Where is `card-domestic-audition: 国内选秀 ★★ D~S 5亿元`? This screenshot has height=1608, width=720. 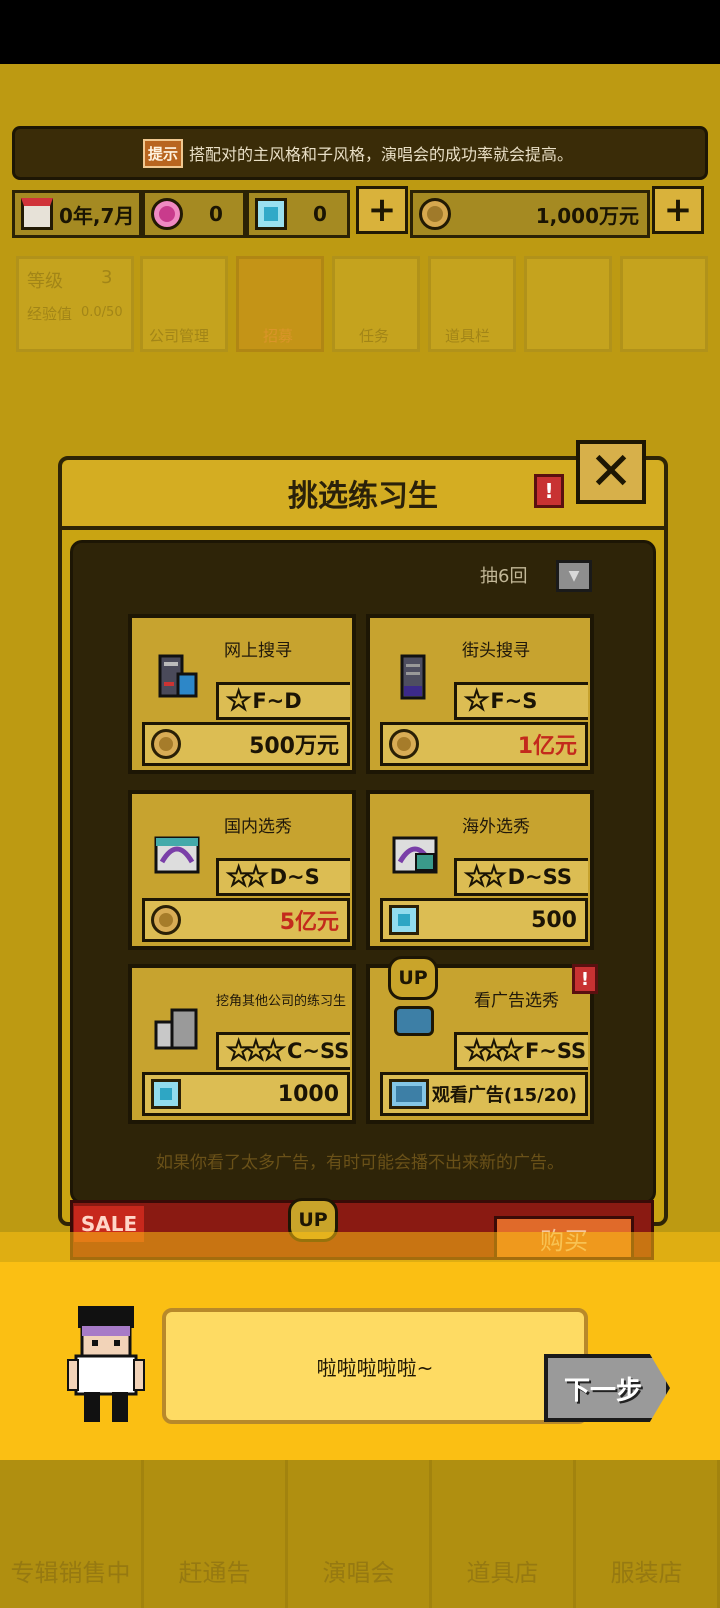
card-domestic-audition: 国内选秀 ★★ D~S 5亿元 is located at coordinates (242, 870).